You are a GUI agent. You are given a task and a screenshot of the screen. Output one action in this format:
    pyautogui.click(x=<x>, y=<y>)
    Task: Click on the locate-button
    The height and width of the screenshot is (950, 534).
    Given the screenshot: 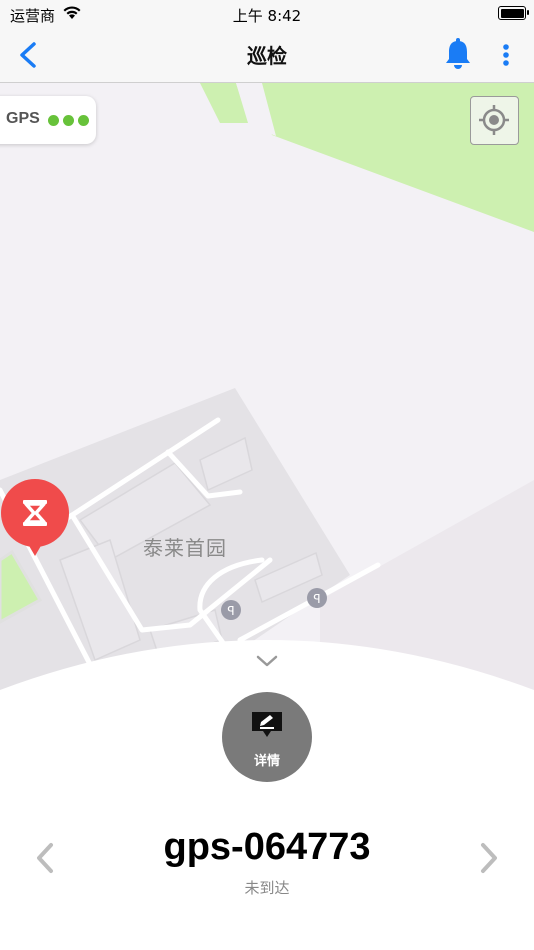 What is the action you would take?
    pyautogui.click(x=494, y=120)
    